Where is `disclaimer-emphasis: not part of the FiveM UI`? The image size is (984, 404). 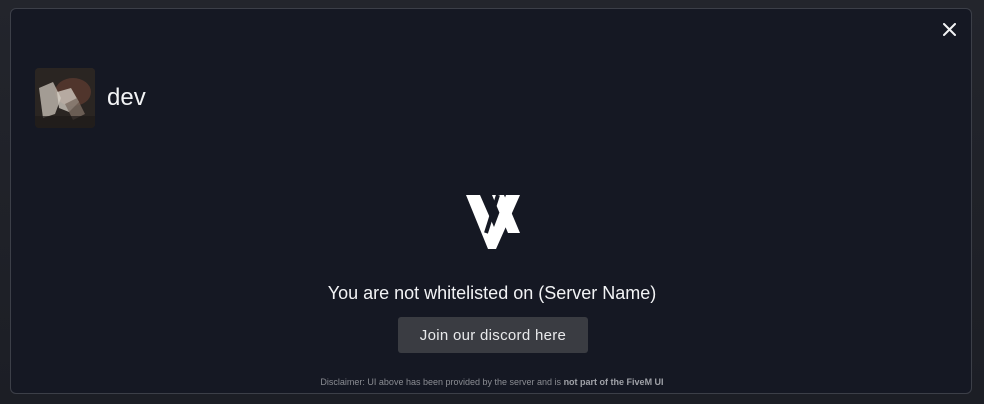 disclaimer-emphasis: not part of the FiveM UI is located at coordinates (613, 382).